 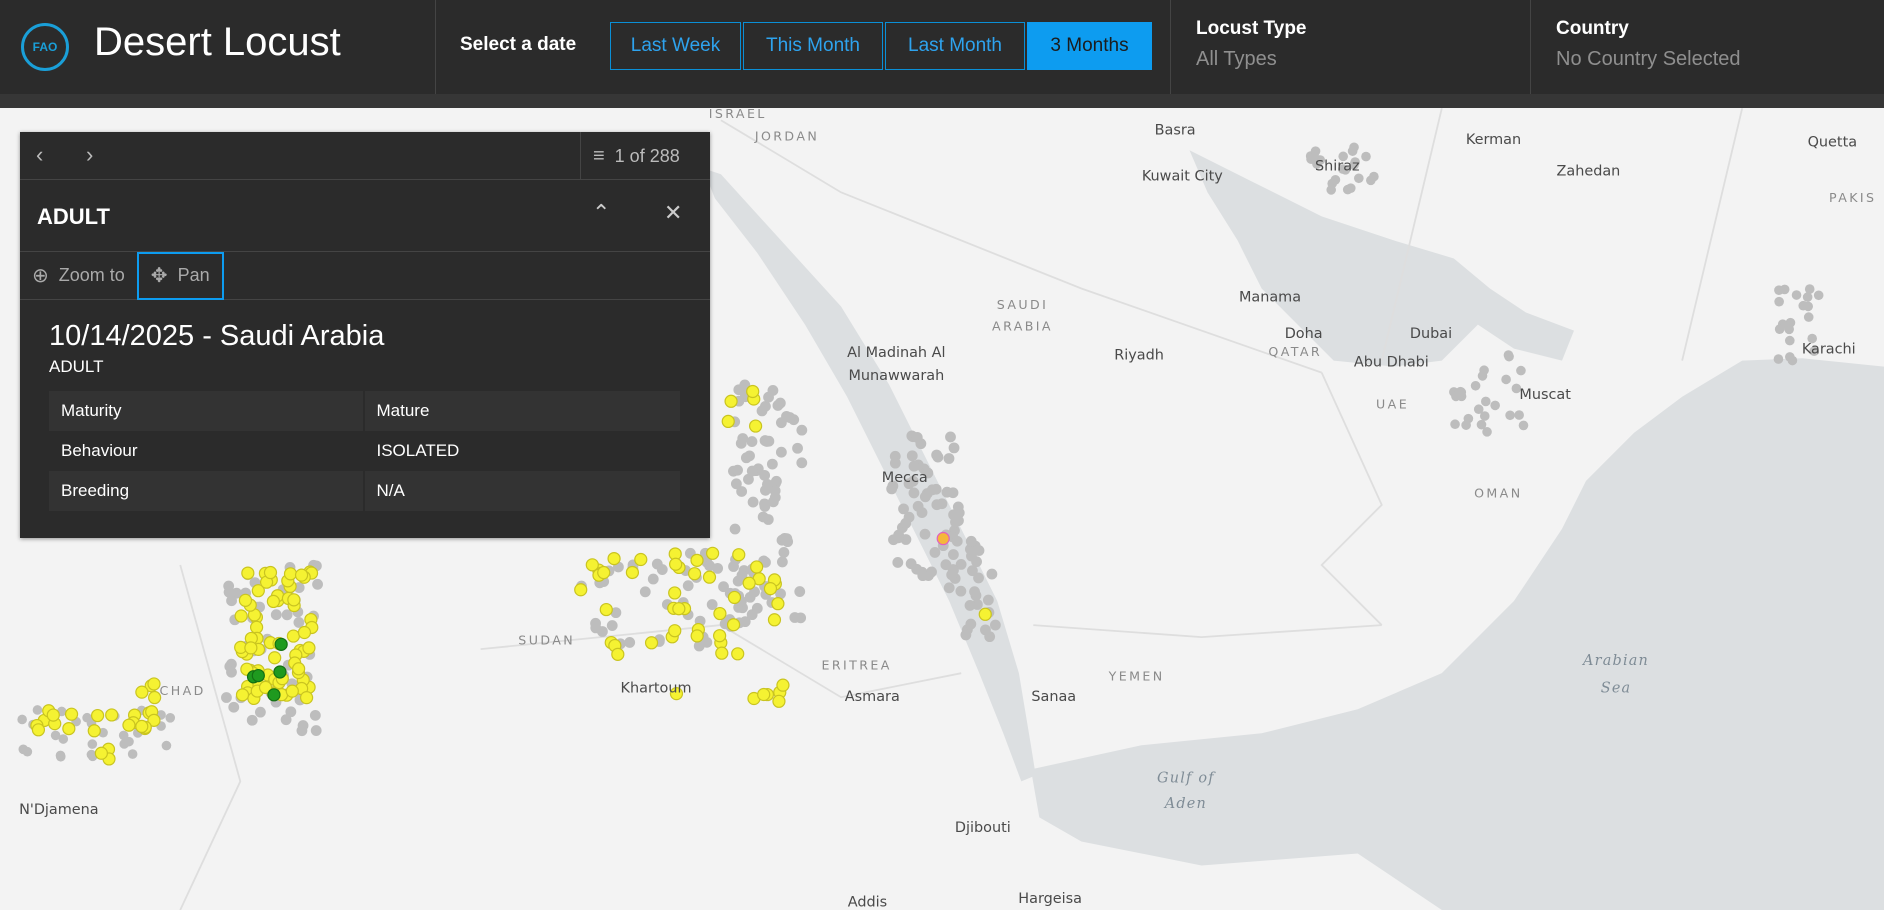 I want to click on feature-list-button: ≡ 1 of 288, so click(x=645, y=156).